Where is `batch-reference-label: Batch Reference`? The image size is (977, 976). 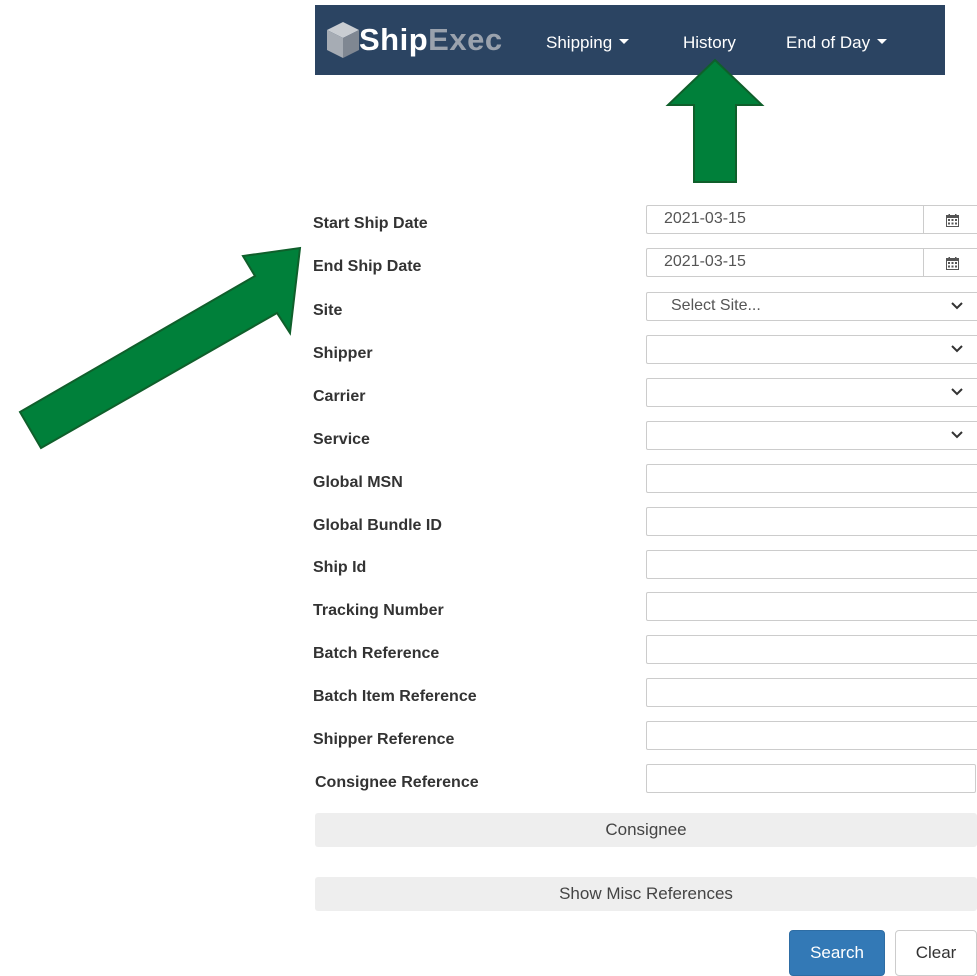
batch-reference-label: Batch Reference is located at coordinates (376, 653).